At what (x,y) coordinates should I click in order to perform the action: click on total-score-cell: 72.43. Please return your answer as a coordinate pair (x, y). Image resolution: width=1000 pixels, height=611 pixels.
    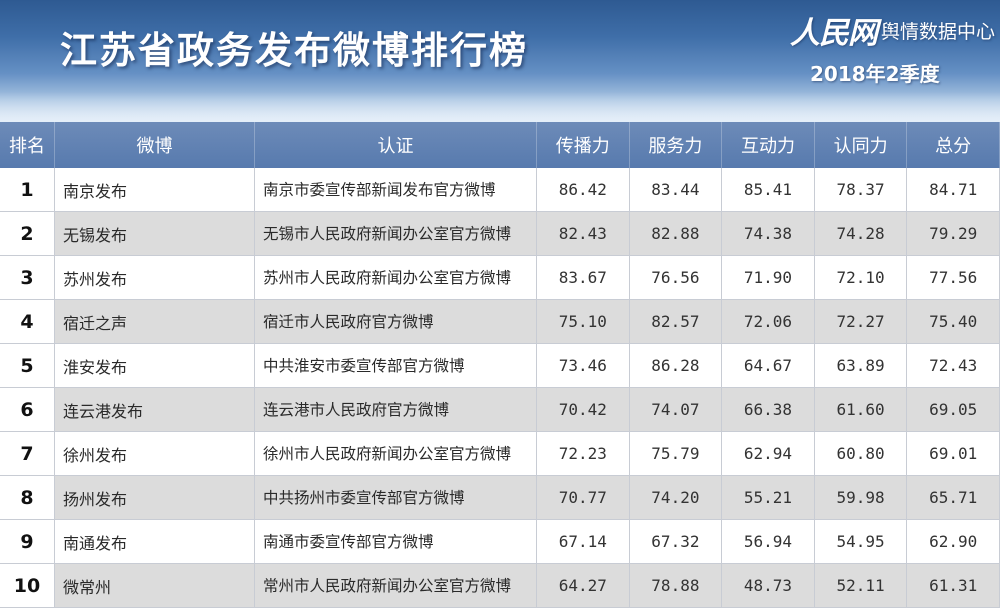
    Looking at the image, I should click on (953, 365).